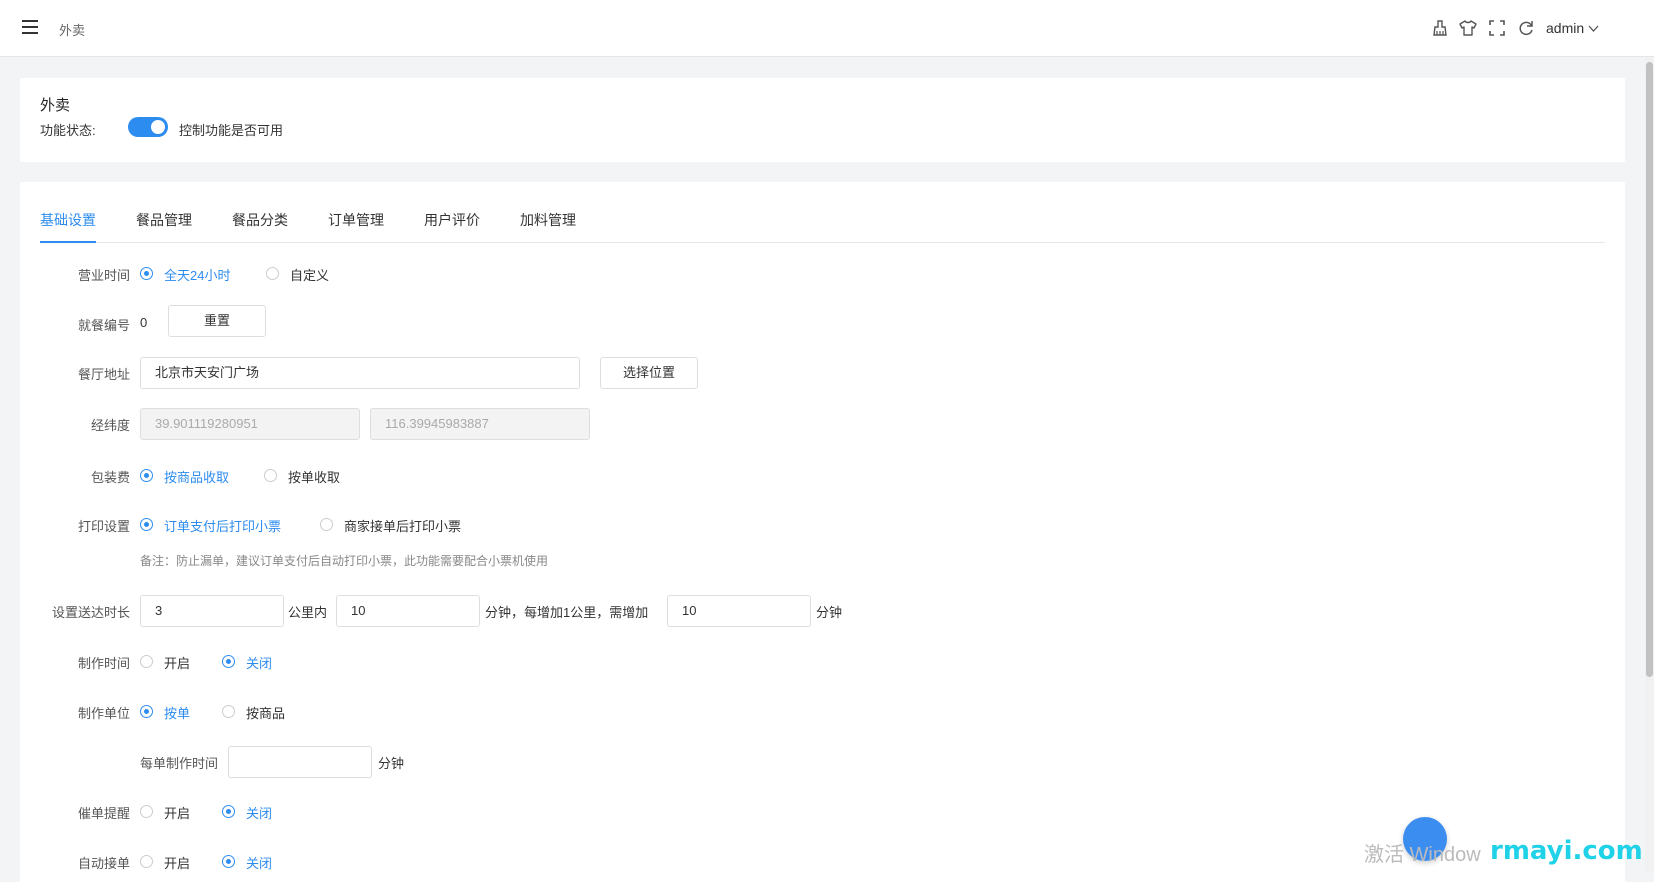 This screenshot has width=1654, height=882. Describe the element at coordinates (259, 812) in the screenshot. I see `reminder-off-label: 关闭` at that location.